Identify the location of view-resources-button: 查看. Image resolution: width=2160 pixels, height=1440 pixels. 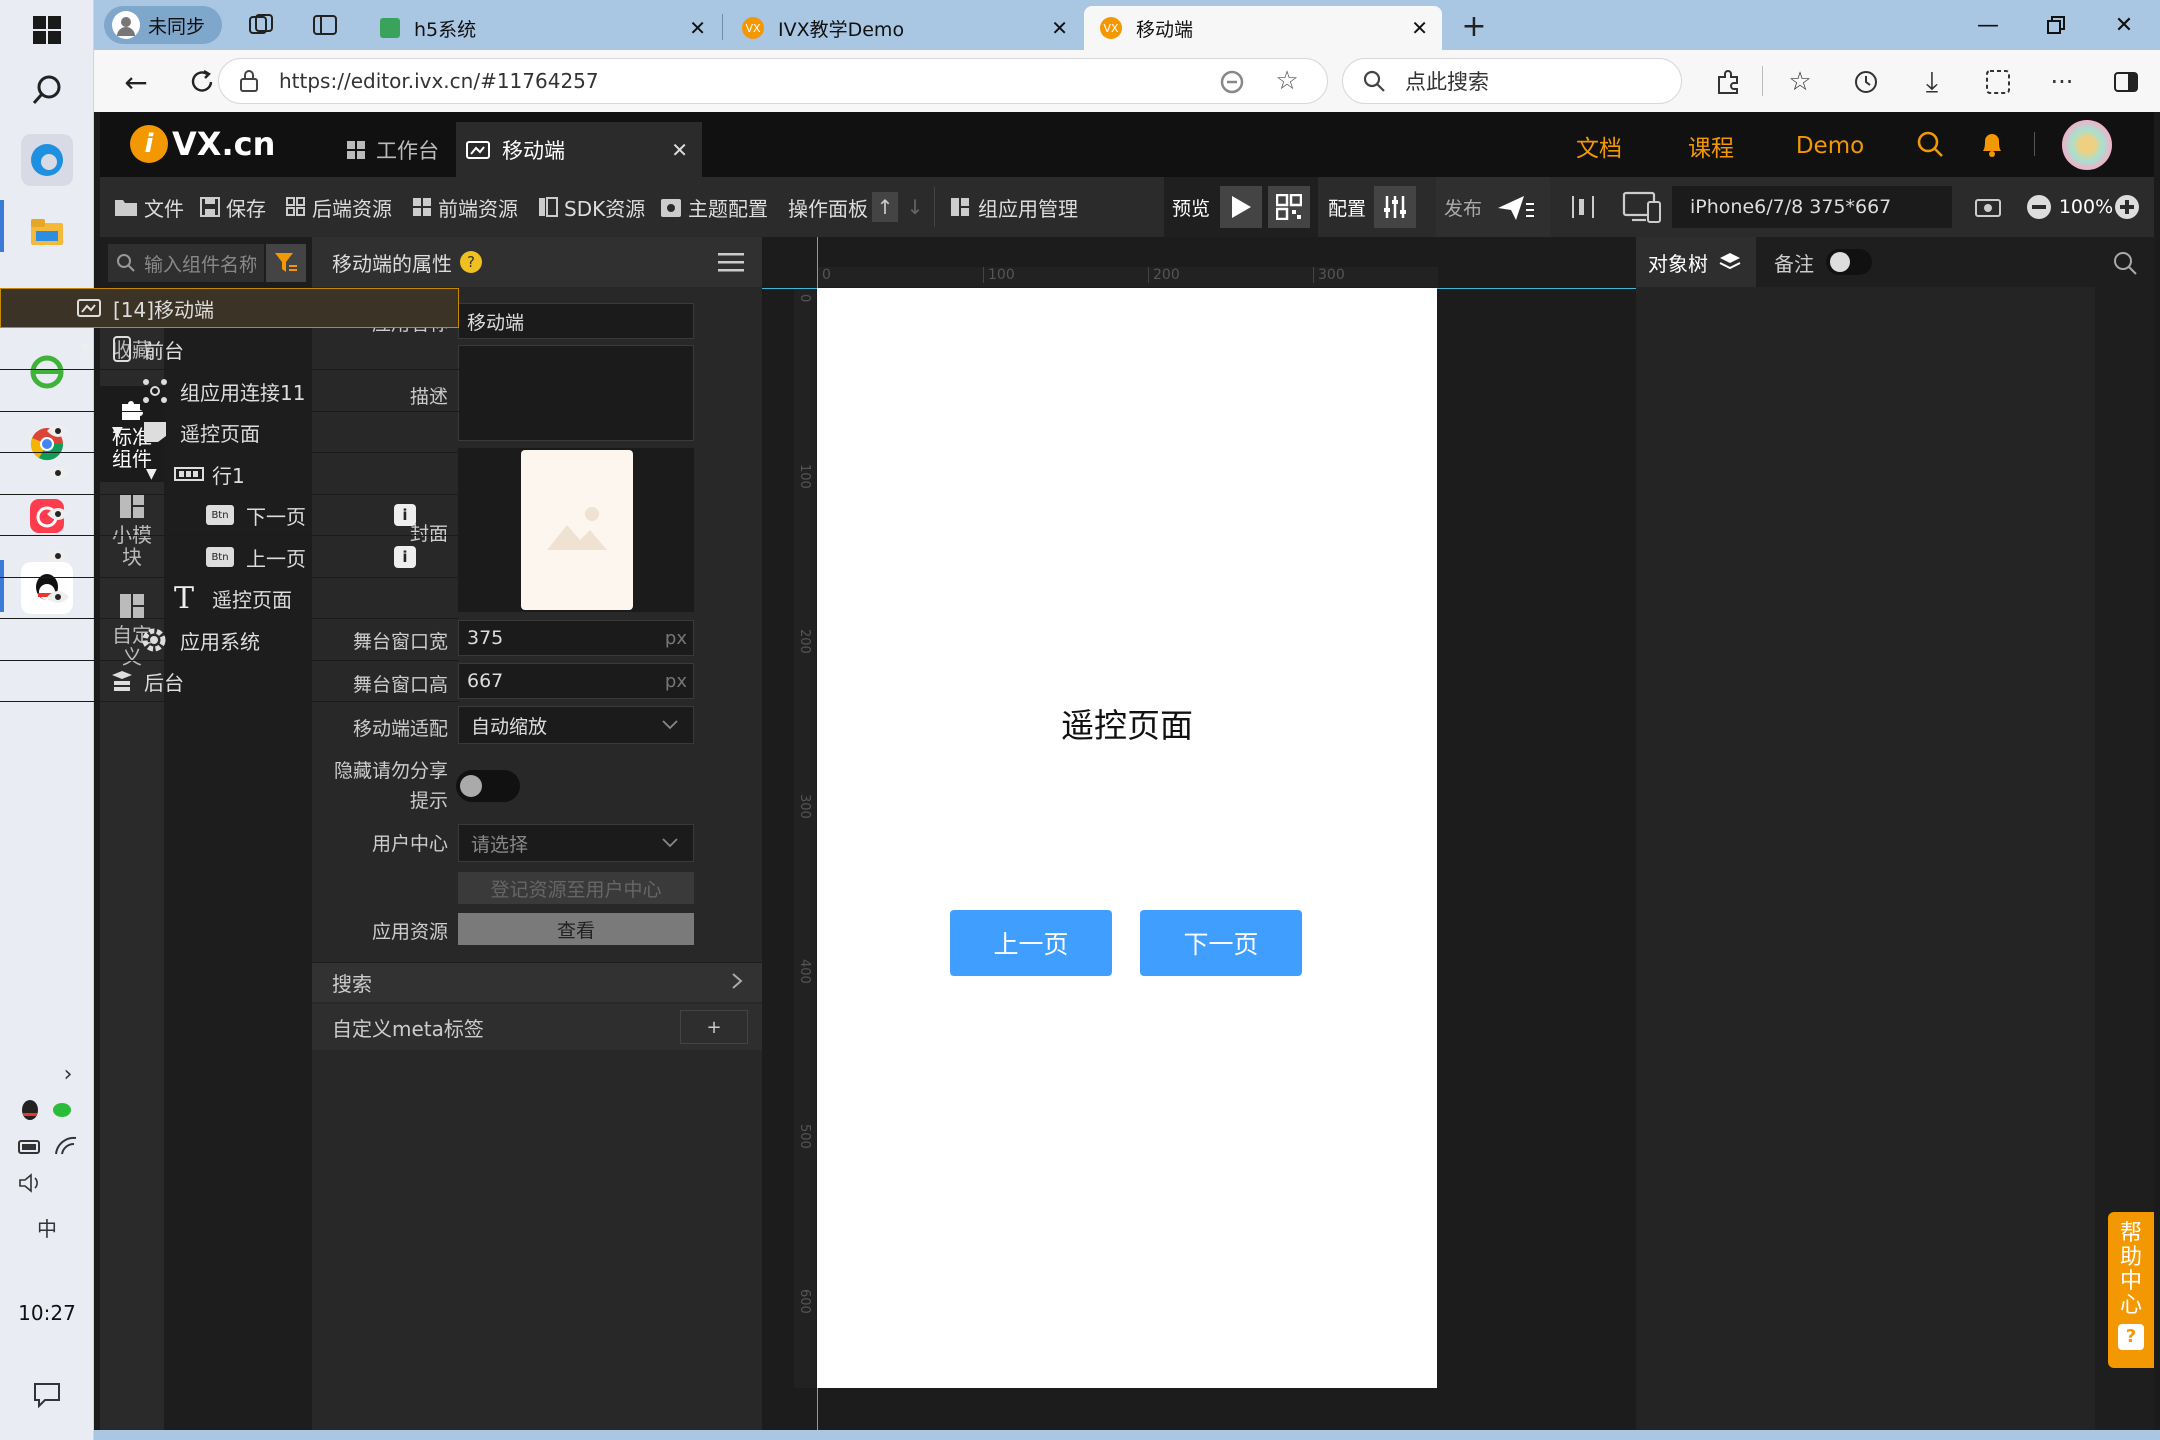
(576, 929).